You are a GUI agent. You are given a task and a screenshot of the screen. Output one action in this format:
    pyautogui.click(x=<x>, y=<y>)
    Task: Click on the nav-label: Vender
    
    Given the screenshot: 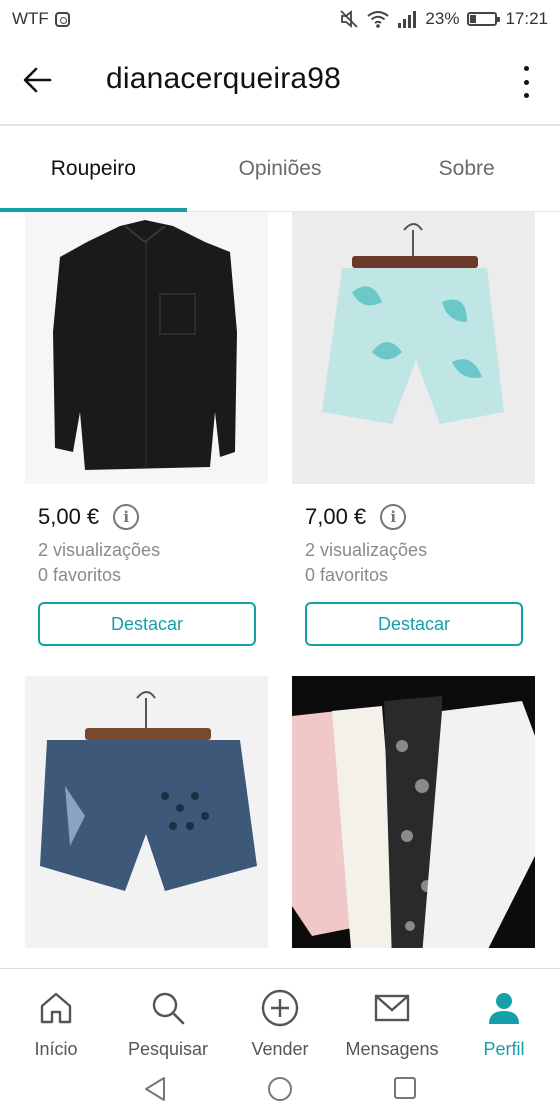 What is the action you would take?
    pyautogui.click(x=280, y=1049)
    